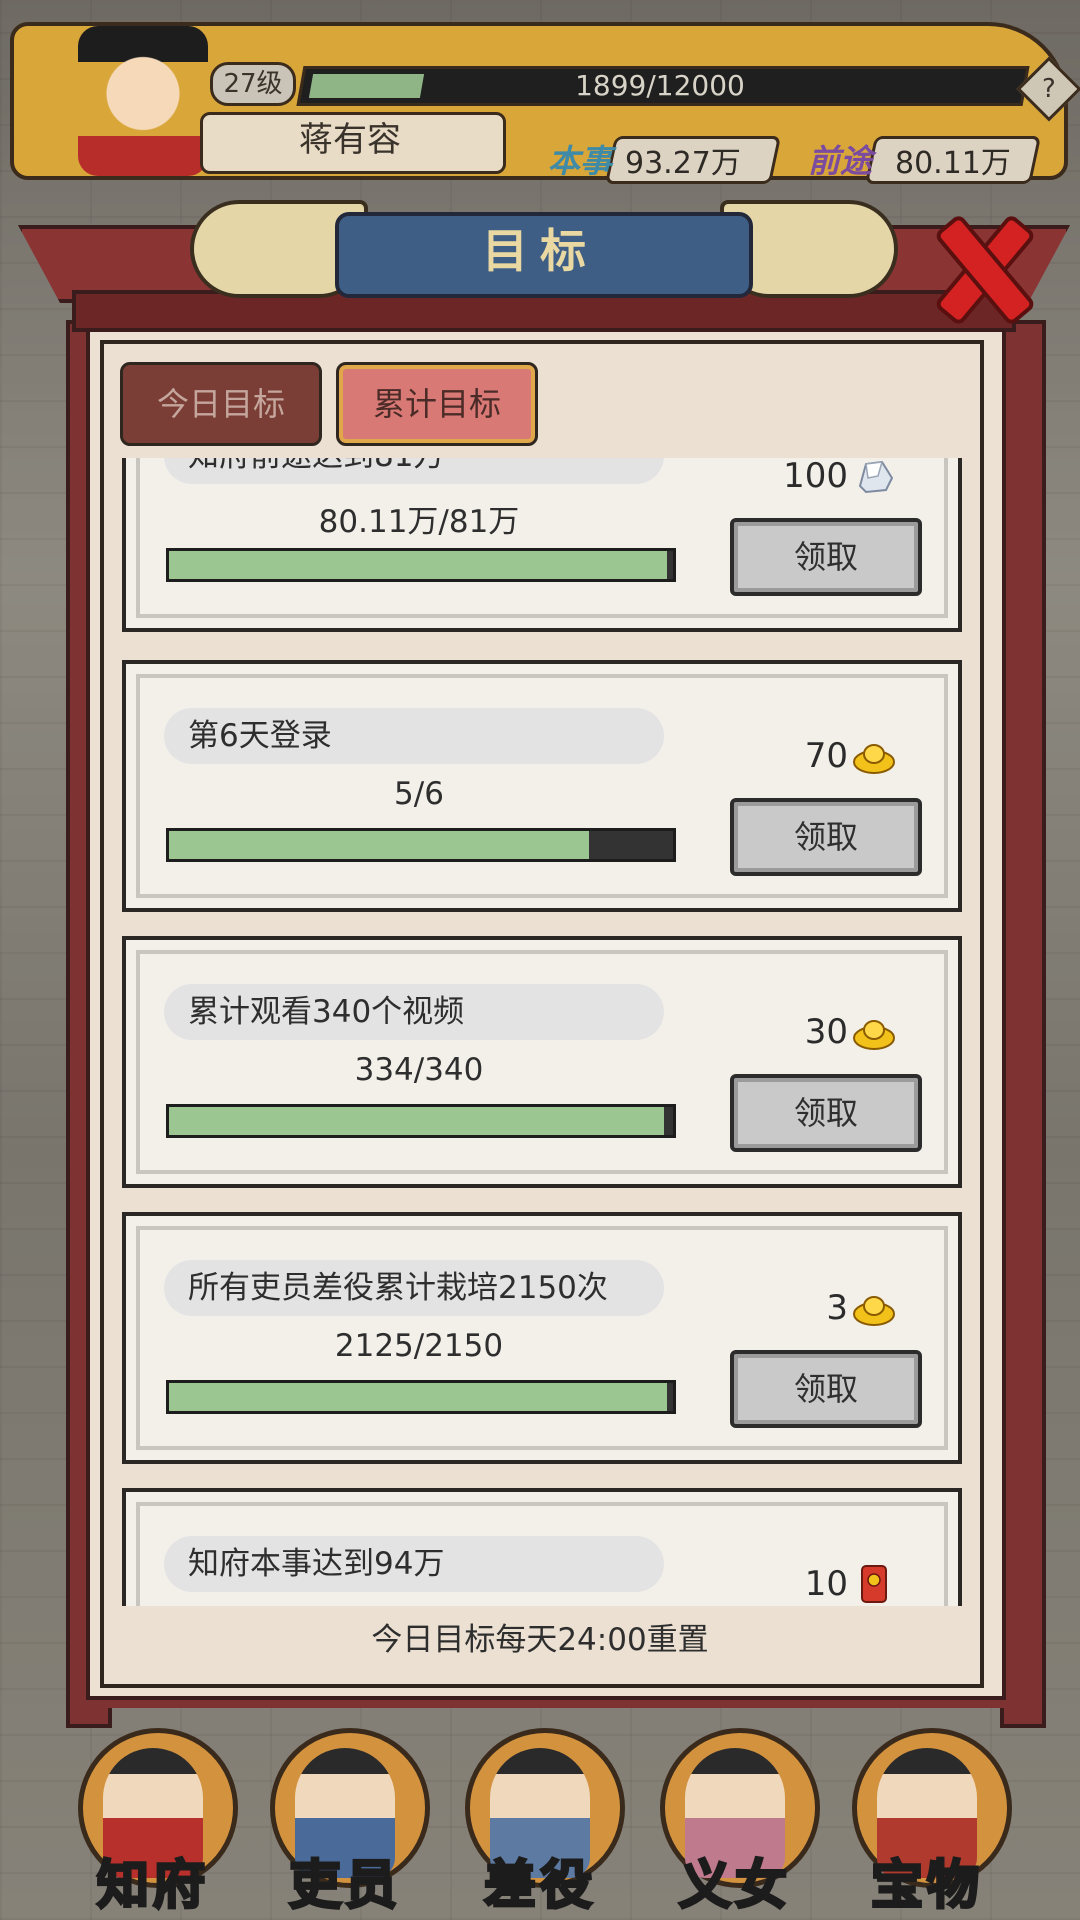  Describe the element at coordinates (876, 477) in the screenshot. I see `silver-ingot-icon` at that location.